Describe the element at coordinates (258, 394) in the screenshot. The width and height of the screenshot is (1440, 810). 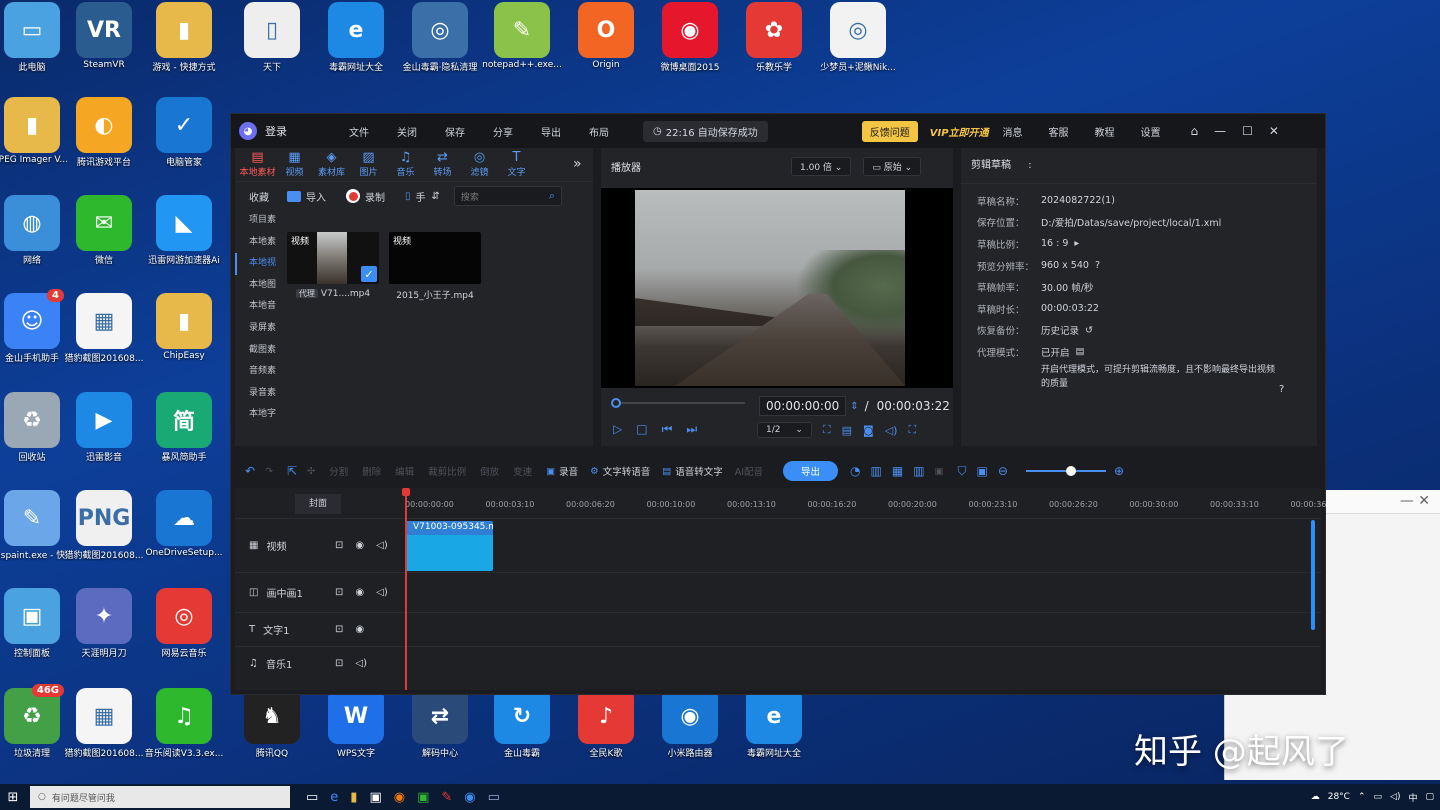
I see `category-item: 录音素` at that location.